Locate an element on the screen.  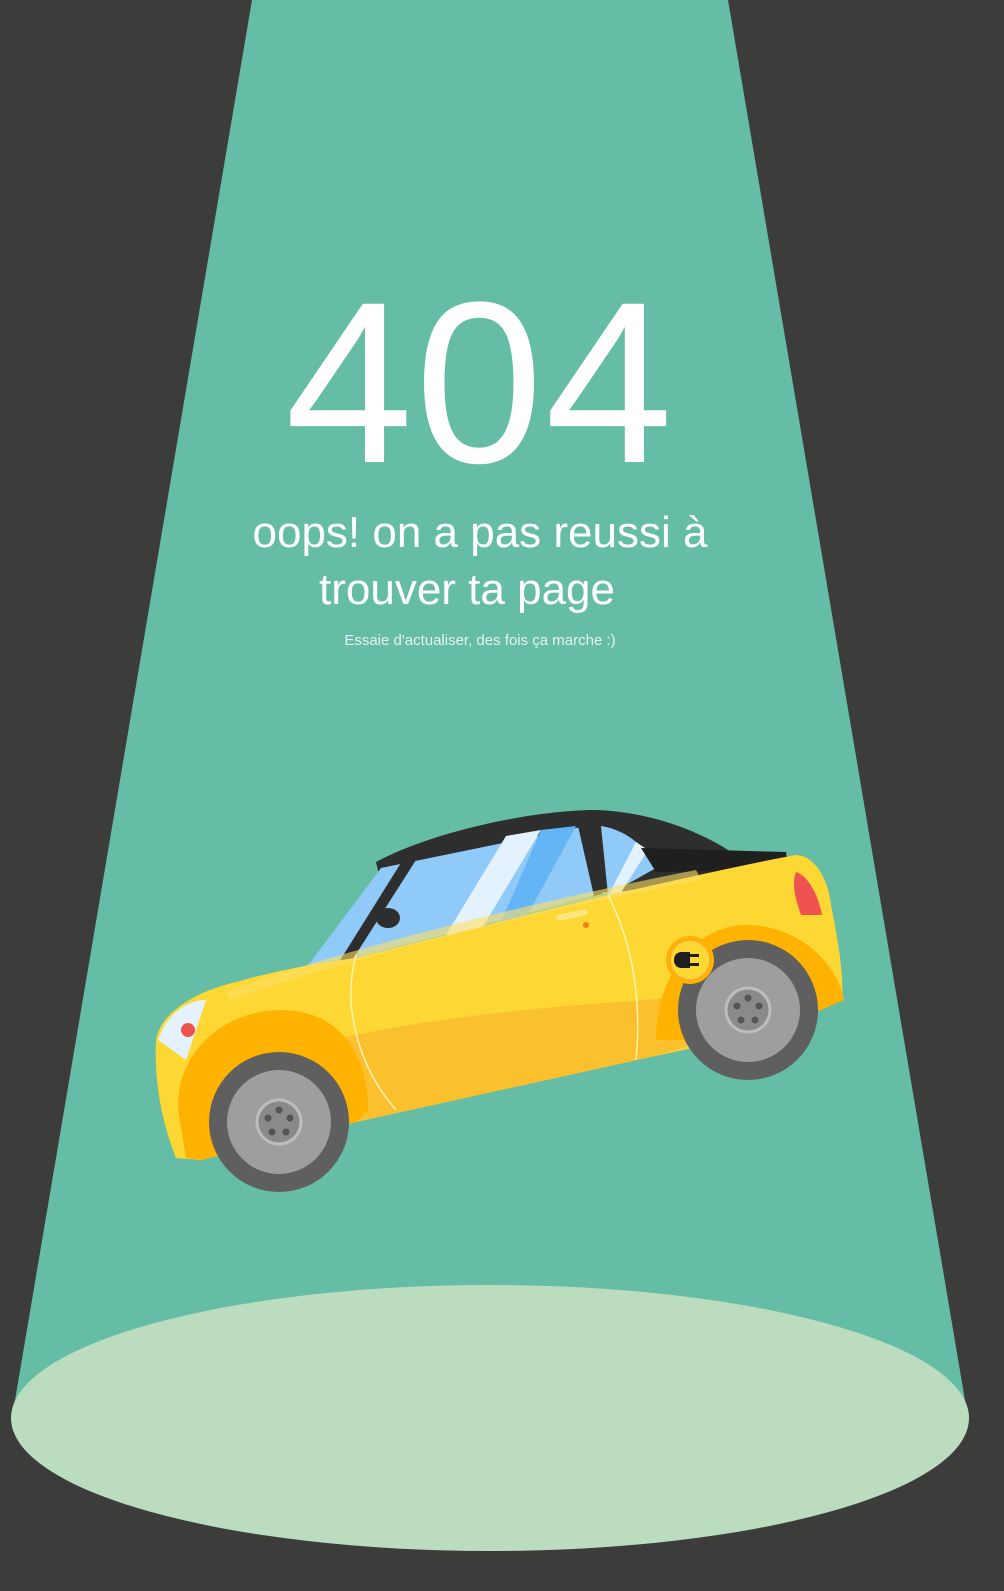
front-wheel is located at coordinates (279, 1122).